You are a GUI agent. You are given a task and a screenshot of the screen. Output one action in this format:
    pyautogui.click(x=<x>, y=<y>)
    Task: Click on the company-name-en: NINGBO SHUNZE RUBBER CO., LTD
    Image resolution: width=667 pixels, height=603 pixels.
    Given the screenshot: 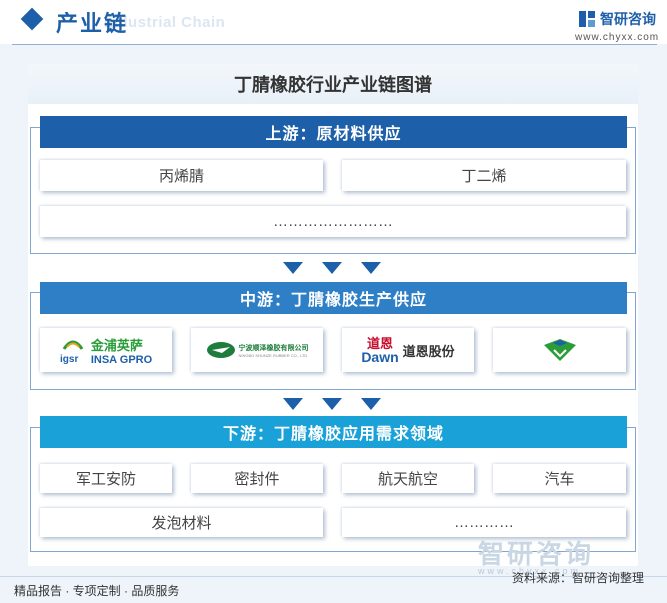 What is the action you would take?
    pyautogui.click(x=273, y=355)
    